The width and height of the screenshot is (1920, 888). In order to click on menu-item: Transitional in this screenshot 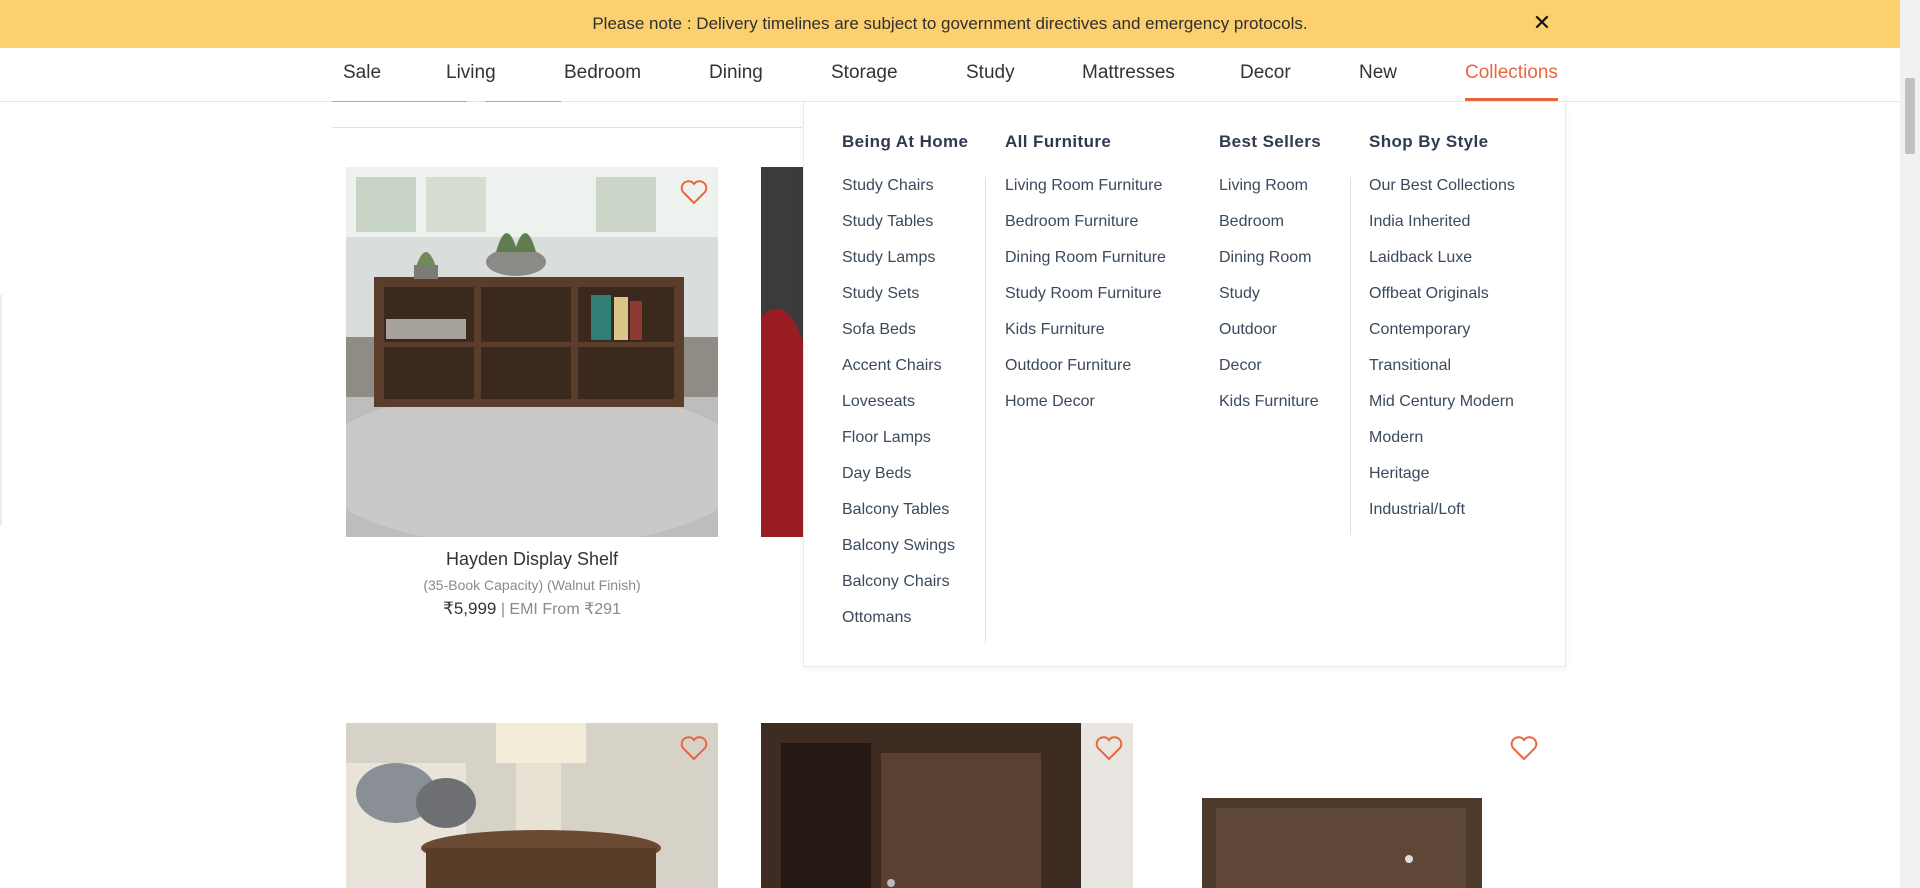, I will do `click(1442, 374)`.